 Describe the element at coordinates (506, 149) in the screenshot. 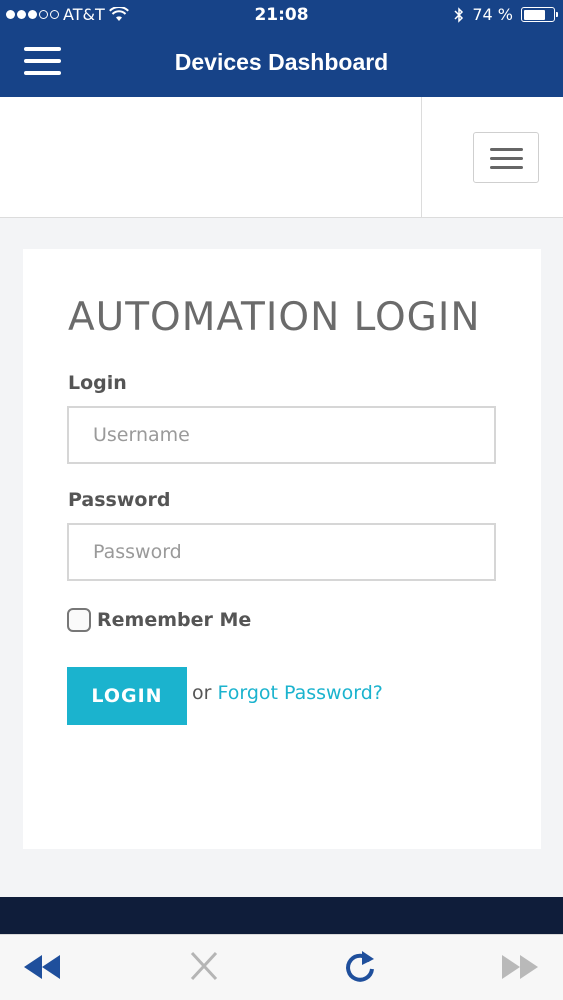

I see `hamburger-menu-icon` at that location.